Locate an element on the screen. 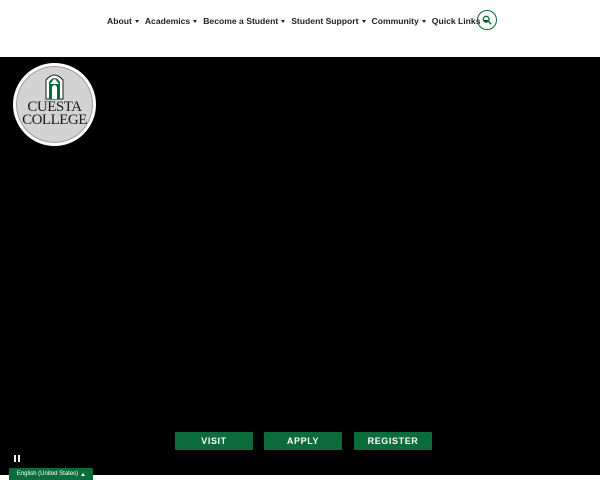  register-button: REGISTER is located at coordinates (393, 441).